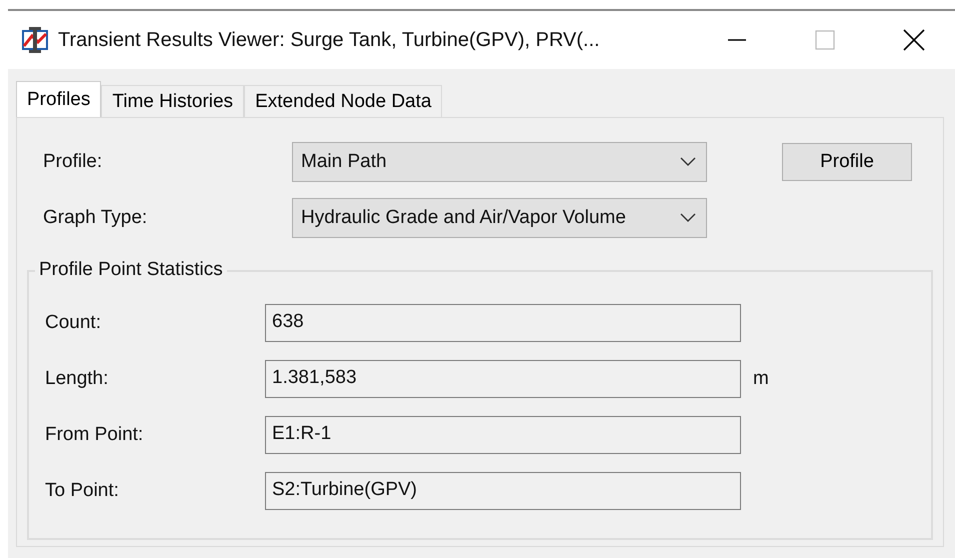 This screenshot has height=558, width=955. I want to click on tab: Profiles, so click(59, 99).